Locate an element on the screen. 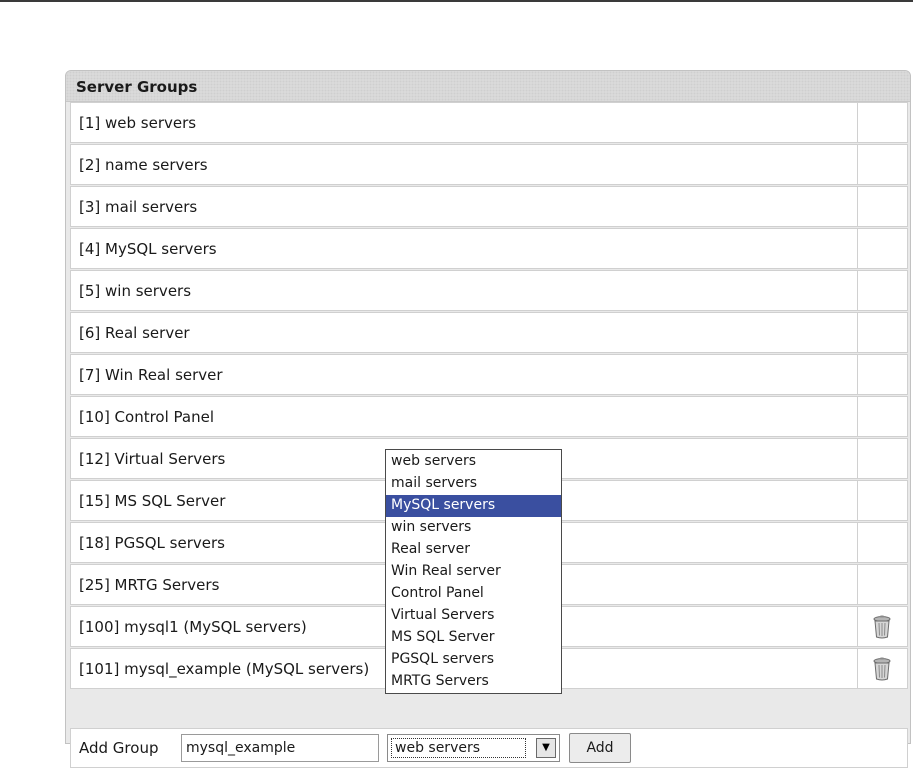 The image size is (913, 768). top-divider is located at coordinates (456, 1).